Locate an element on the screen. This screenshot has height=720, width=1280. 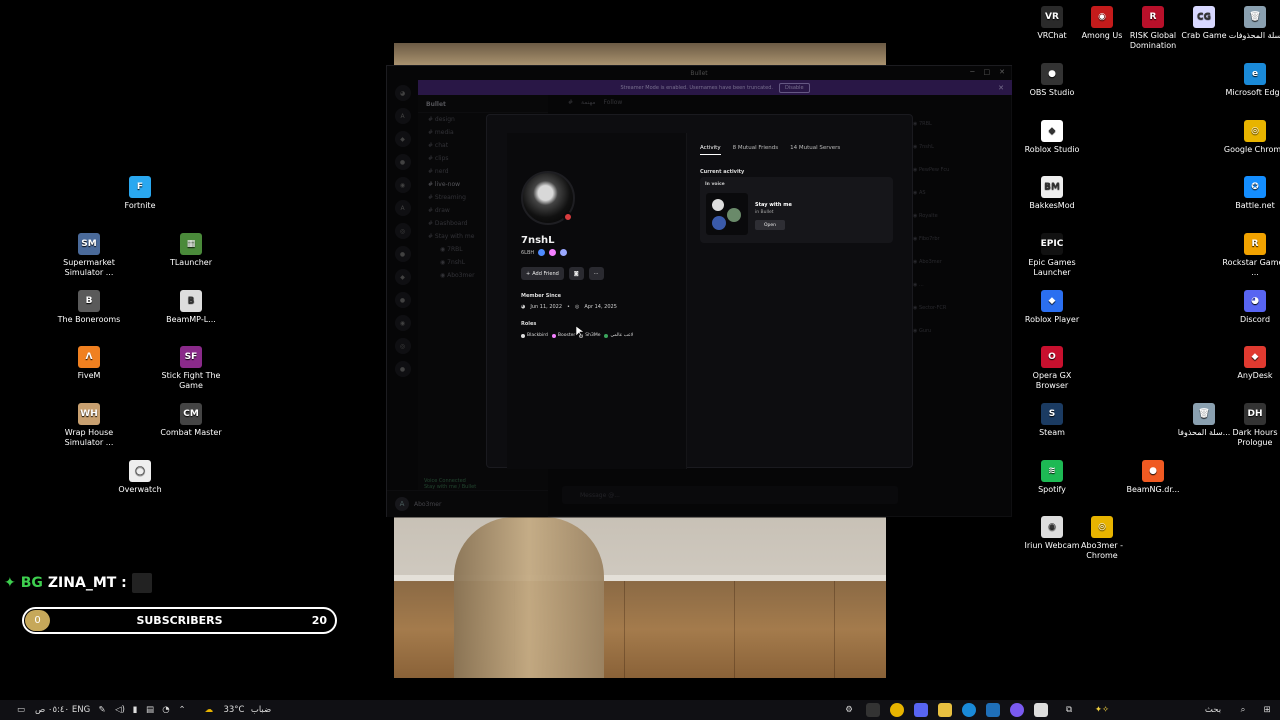
desktop-icon-label: The Bonerooms is located at coordinates (89, 319).